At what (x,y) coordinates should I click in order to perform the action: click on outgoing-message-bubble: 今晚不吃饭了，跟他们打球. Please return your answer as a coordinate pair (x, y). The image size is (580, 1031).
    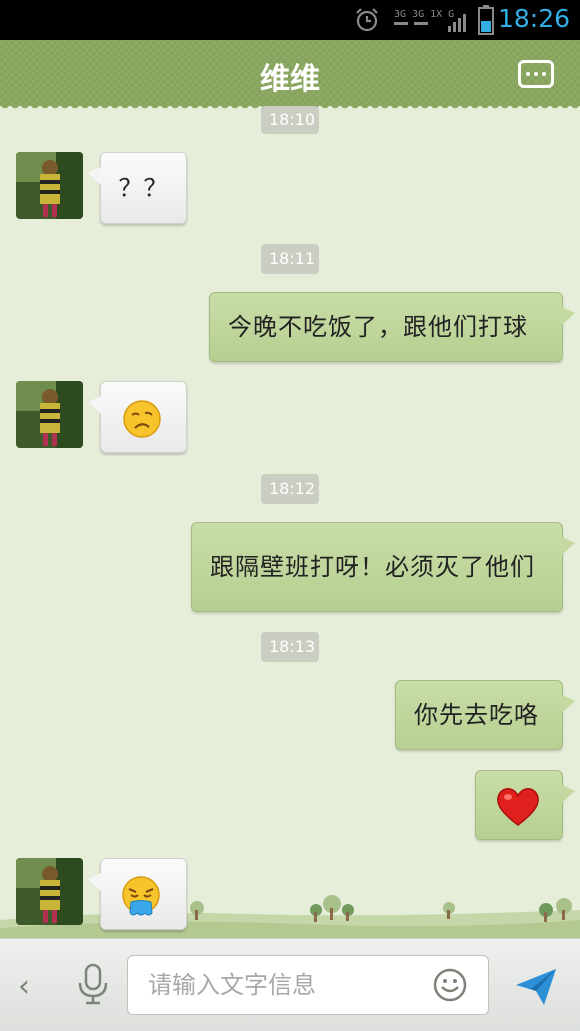
    Looking at the image, I should click on (392, 327).